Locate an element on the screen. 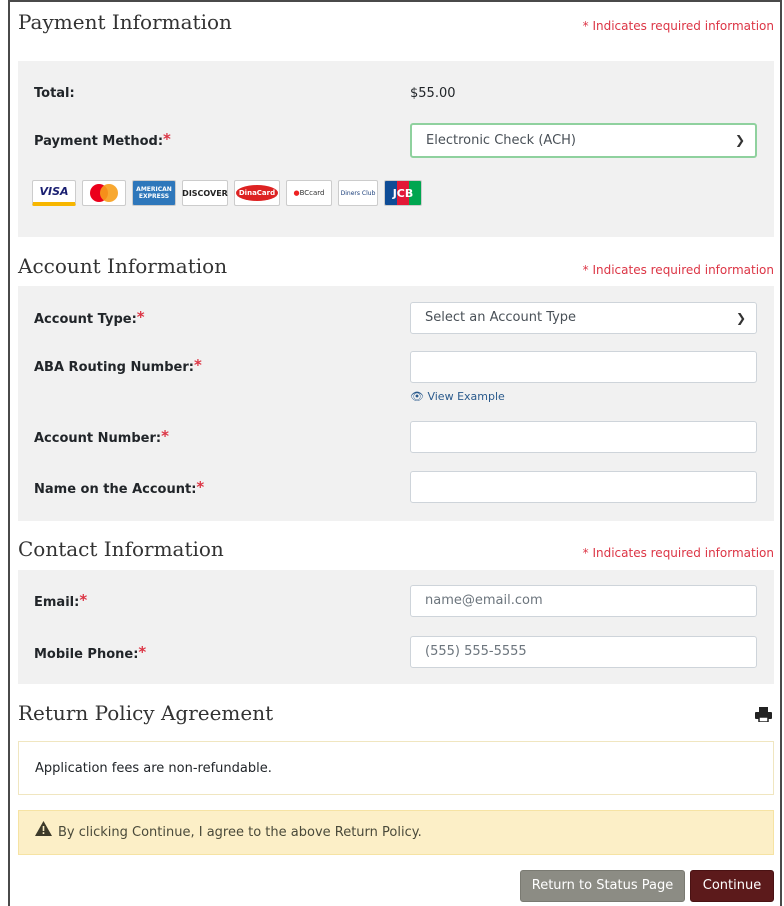 Image resolution: width=784 pixels, height=906 pixels. eye-icon: 👁 is located at coordinates (417, 396).